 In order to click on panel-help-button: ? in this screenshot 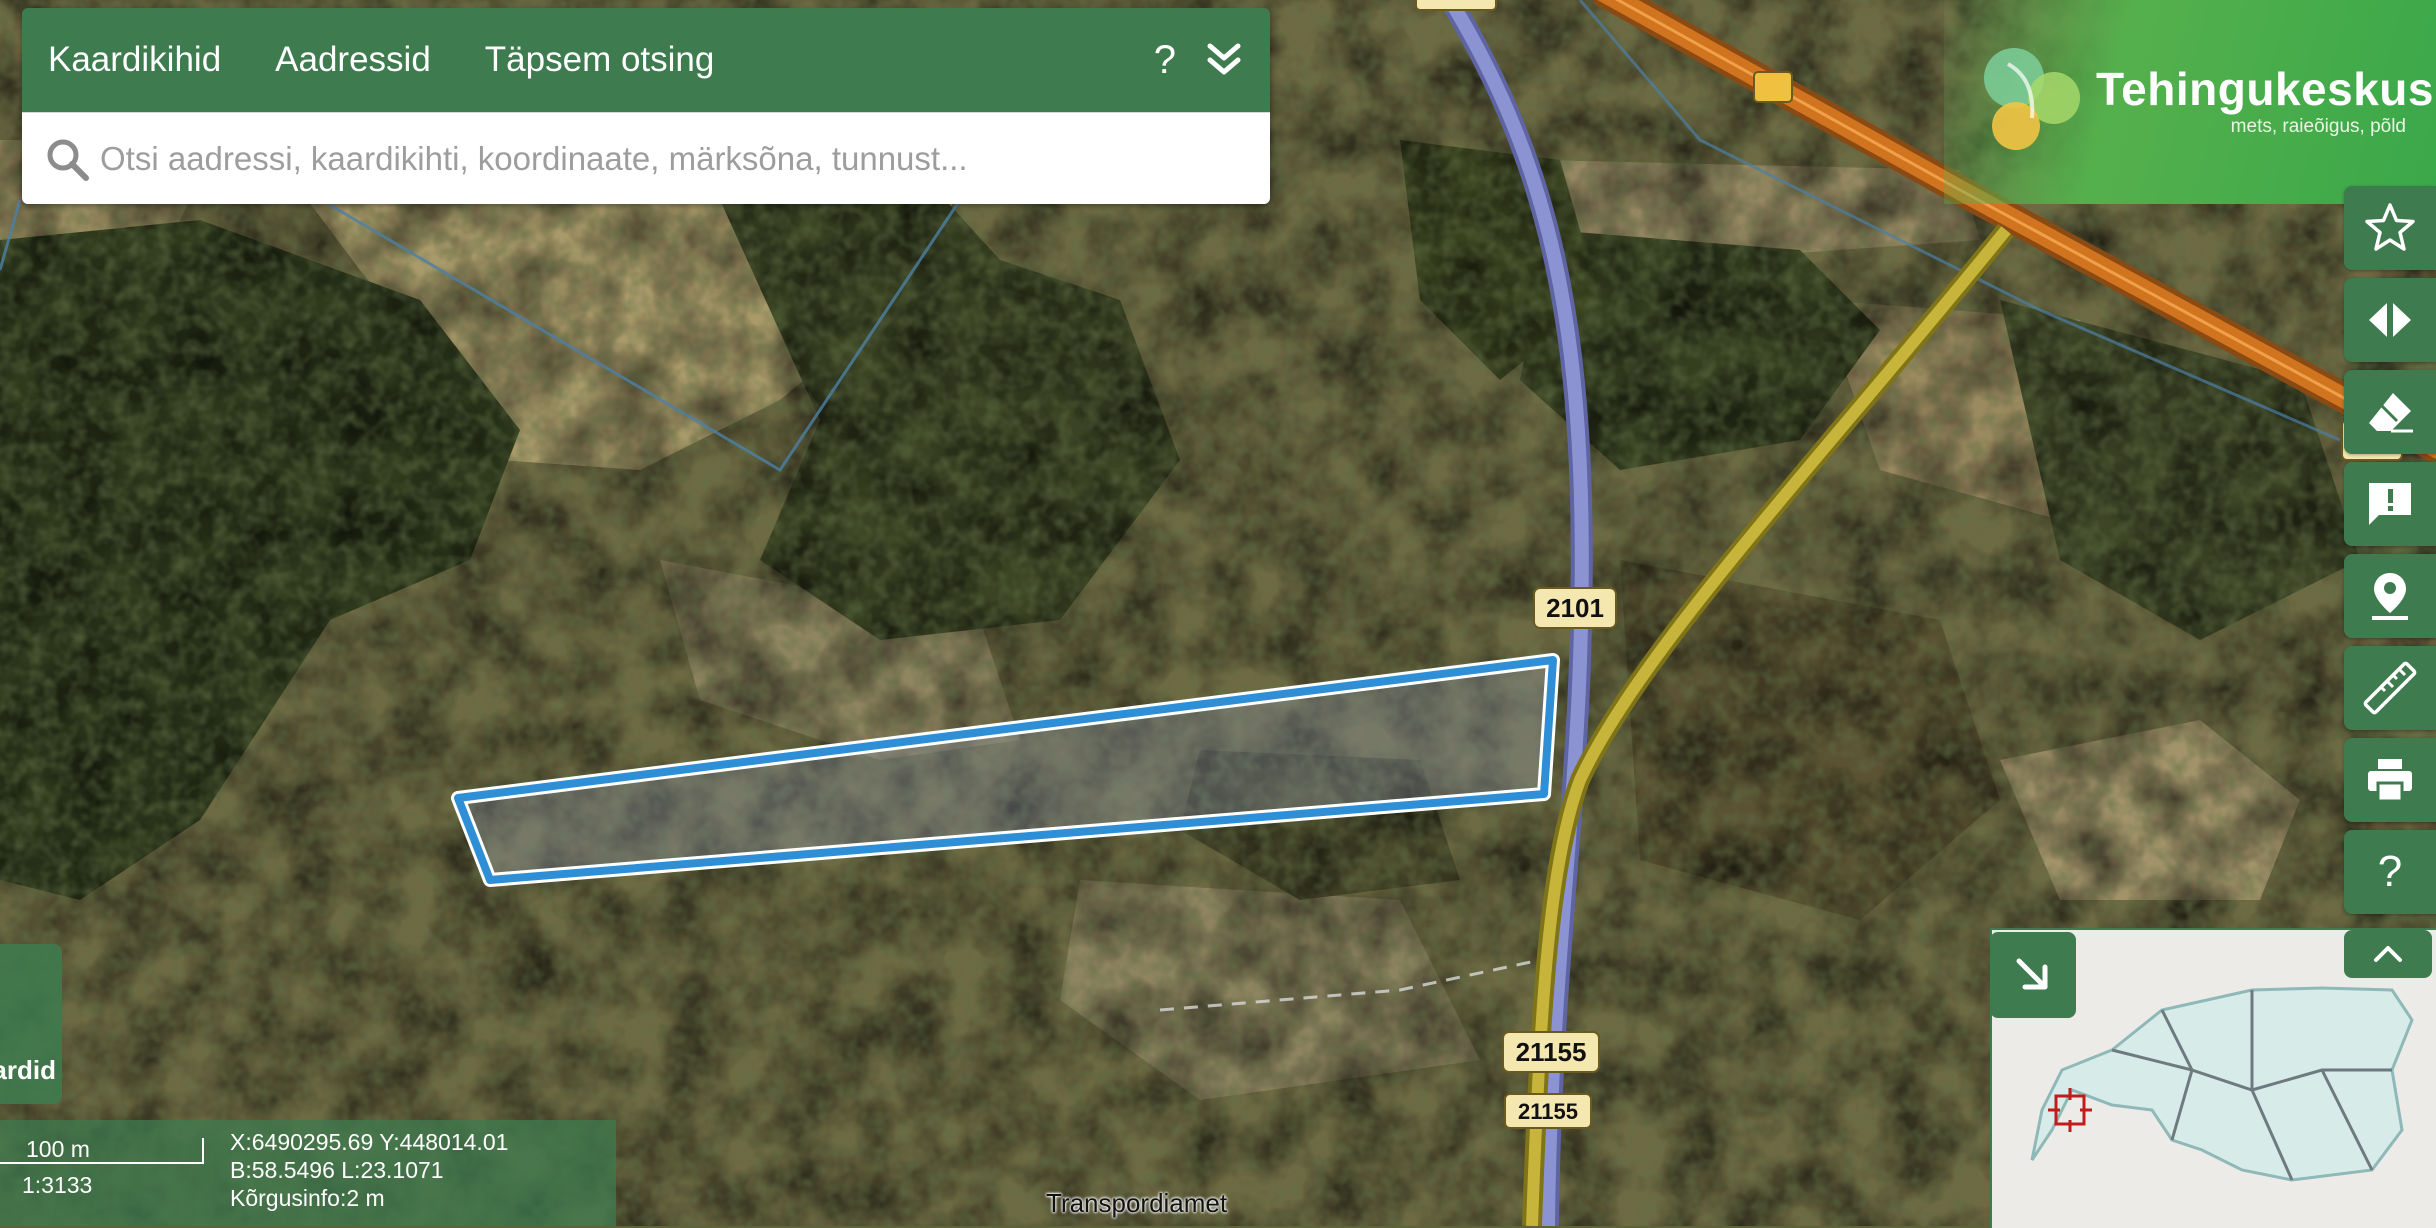, I will do `click(1165, 60)`.